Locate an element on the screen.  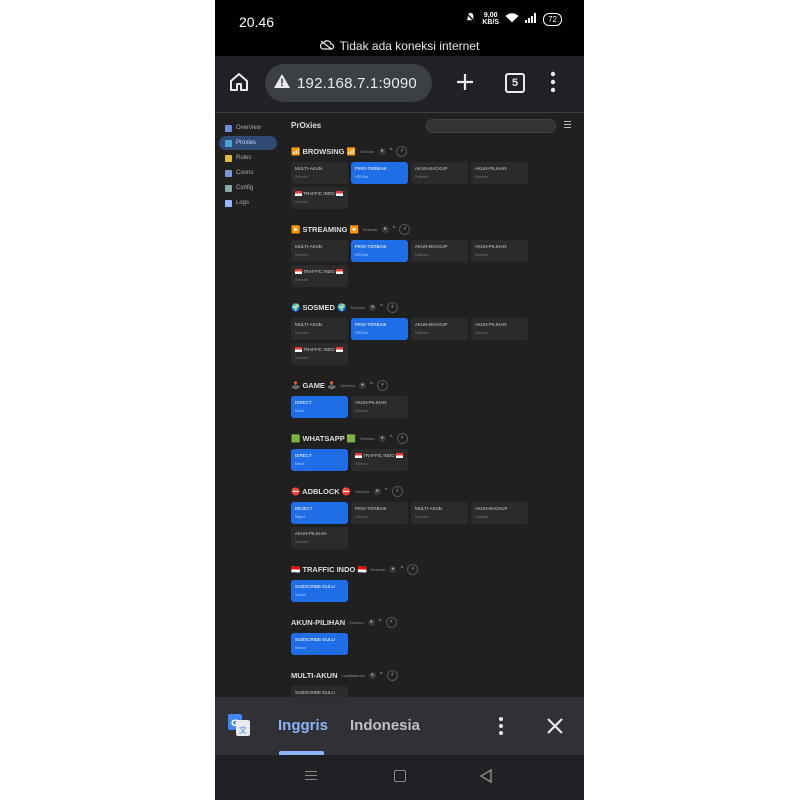
translate-close-button is located at coordinates (555, 726).